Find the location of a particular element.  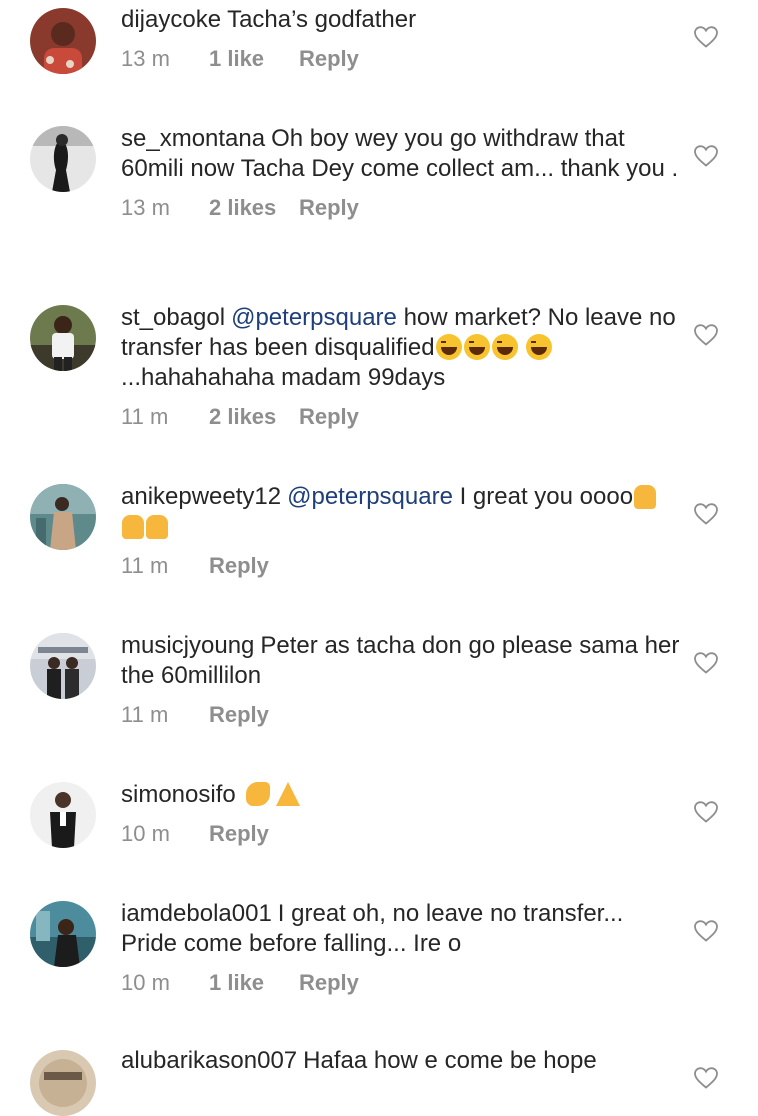

comment-username: simonosifo is located at coordinates (178, 794).